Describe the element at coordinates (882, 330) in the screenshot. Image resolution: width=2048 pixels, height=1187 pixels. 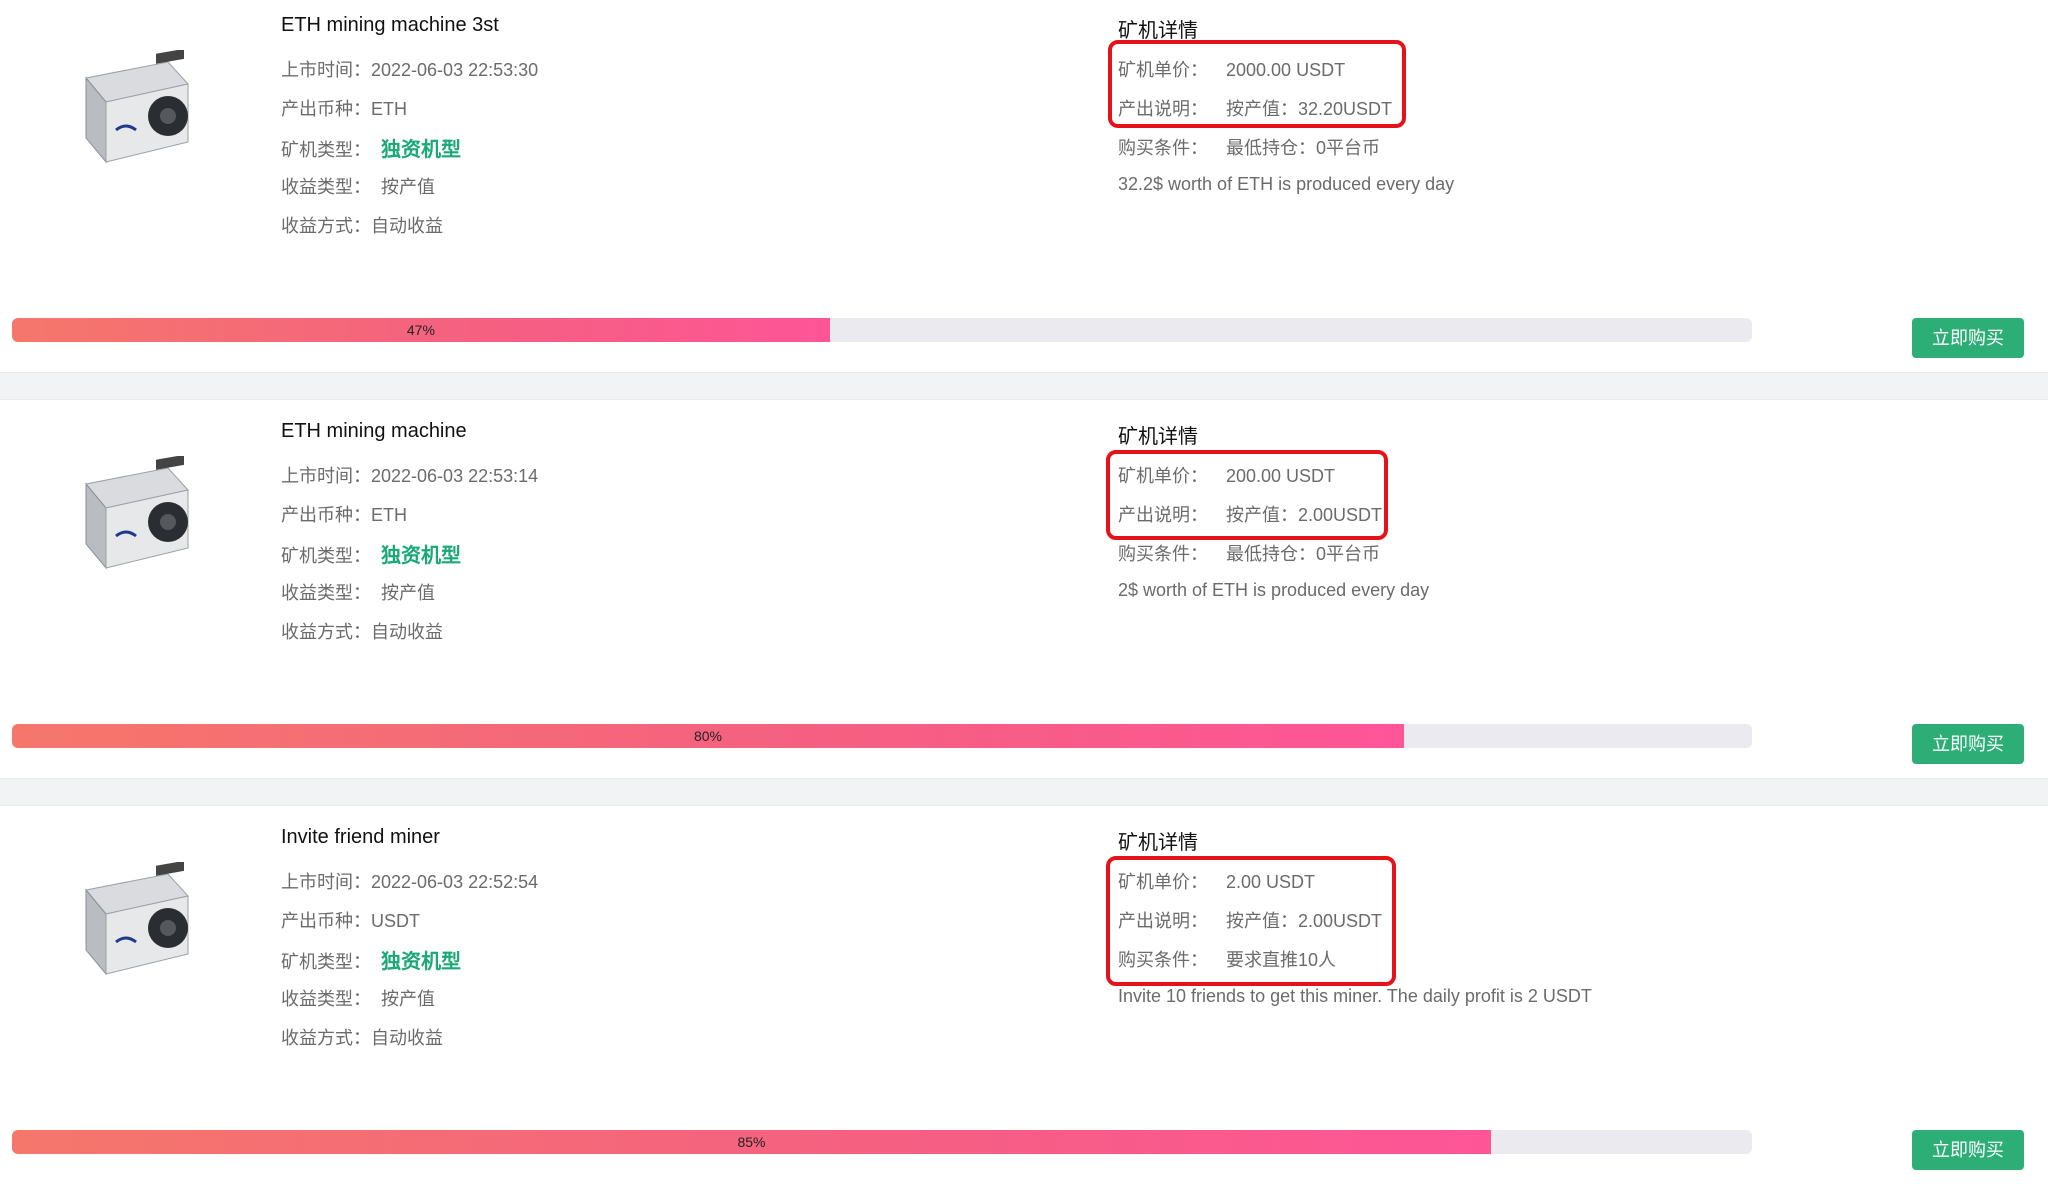
I see `progress-bar: 47%` at that location.